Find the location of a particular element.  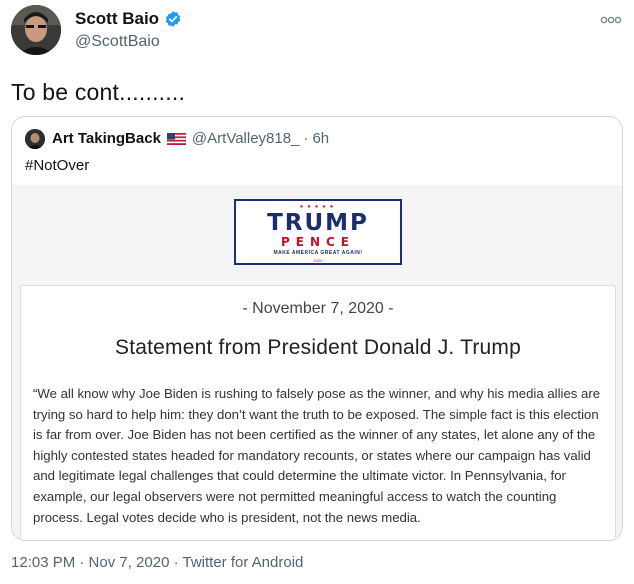

ellipsis-icon is located at coordinates (611, 20).